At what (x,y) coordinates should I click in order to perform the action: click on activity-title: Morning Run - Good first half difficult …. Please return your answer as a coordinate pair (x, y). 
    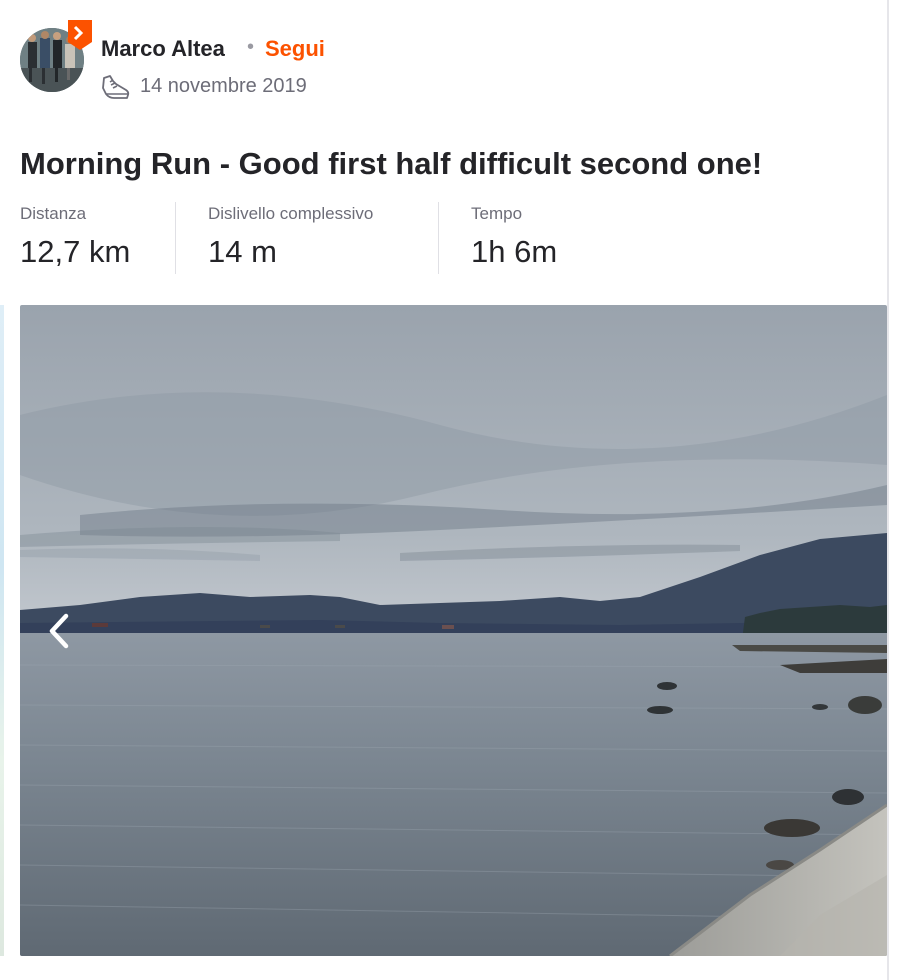
    Looking at the image, I should click on (391, 164).